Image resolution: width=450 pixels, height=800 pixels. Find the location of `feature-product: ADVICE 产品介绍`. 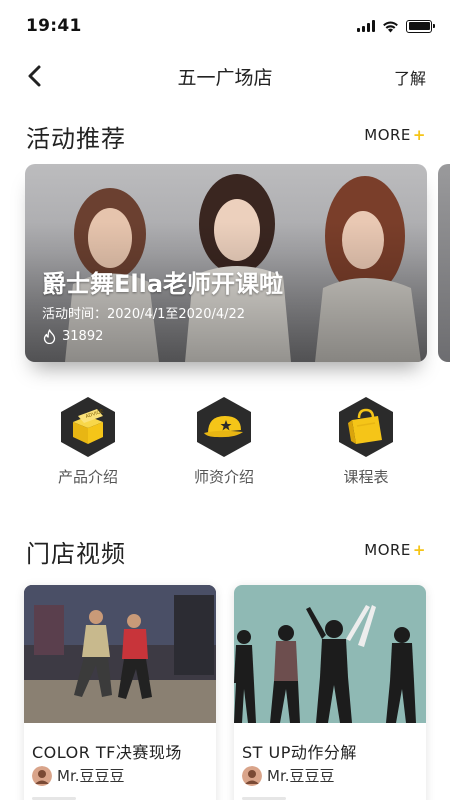

feature-product: ADVICE 产品介绍 is located at coordinates (88, 441).